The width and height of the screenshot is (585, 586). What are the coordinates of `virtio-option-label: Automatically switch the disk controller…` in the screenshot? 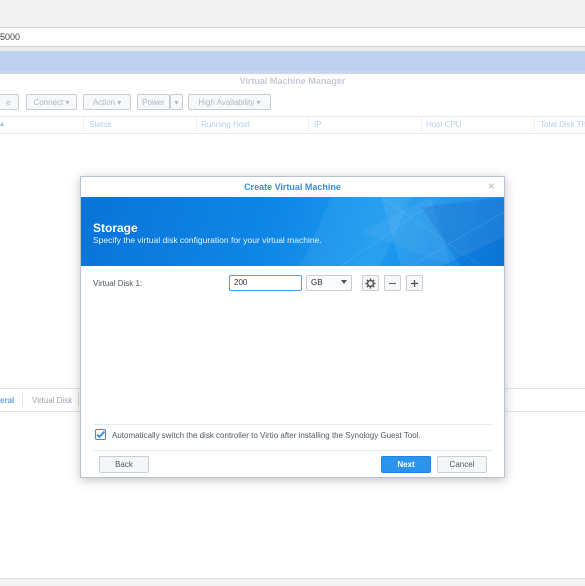 It's located at (266, 435).